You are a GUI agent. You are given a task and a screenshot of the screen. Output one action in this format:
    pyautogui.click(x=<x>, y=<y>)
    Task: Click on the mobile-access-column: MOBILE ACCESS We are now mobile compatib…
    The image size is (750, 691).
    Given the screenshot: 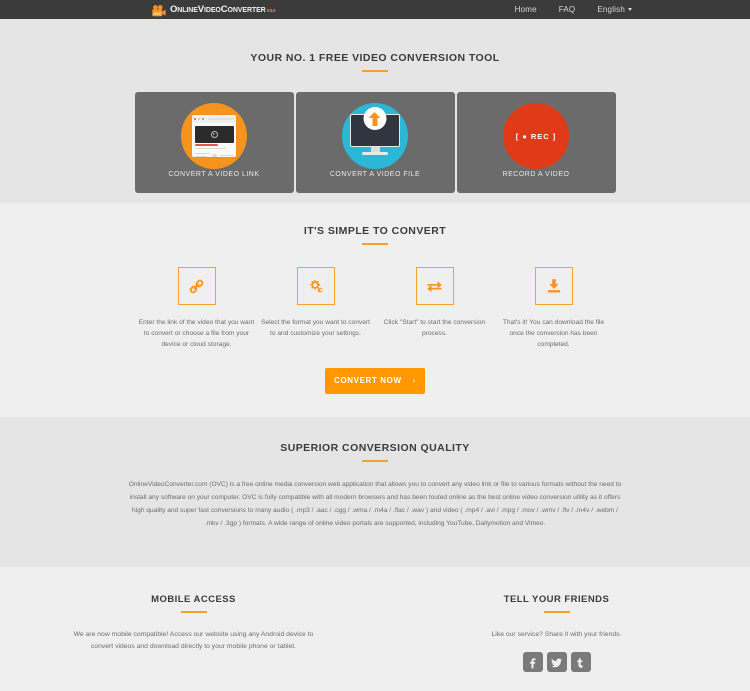 What is the action you would take?
    pyautogui.click(x=193, y=633)
    